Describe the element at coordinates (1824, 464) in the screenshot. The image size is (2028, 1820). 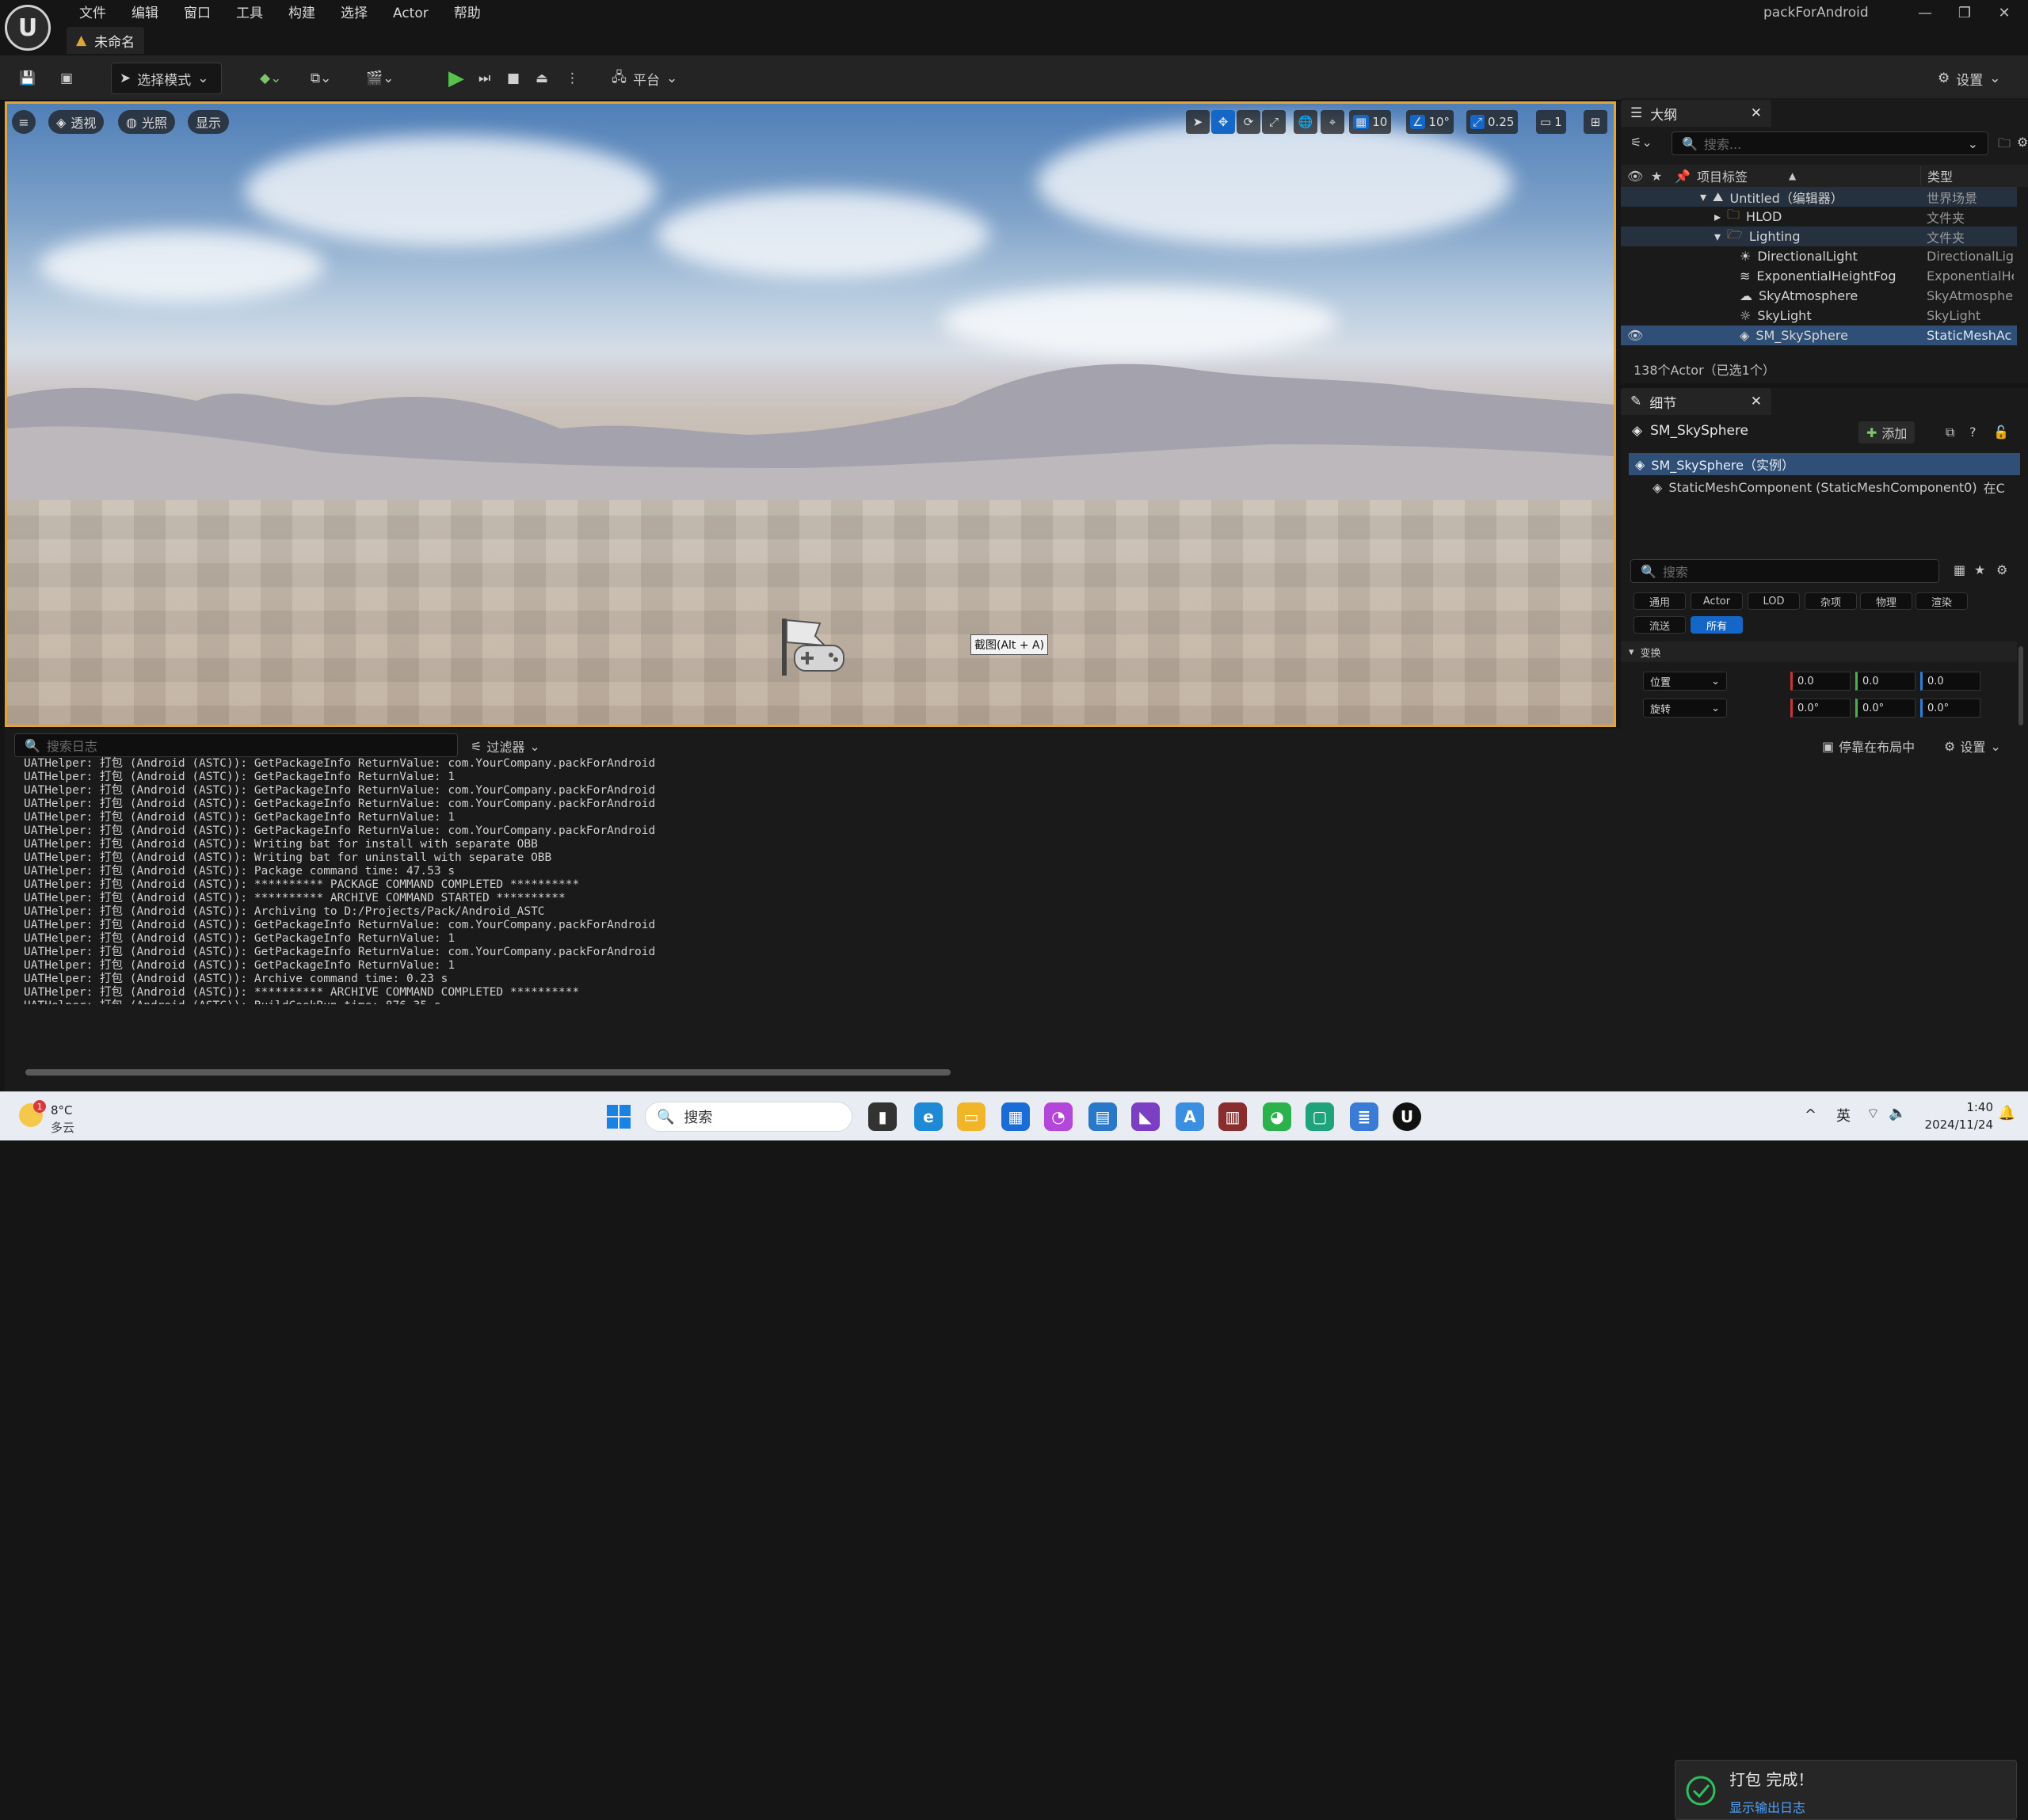
I see `component-root-row: ◈ SM_SkySphere（实例）` at that location.